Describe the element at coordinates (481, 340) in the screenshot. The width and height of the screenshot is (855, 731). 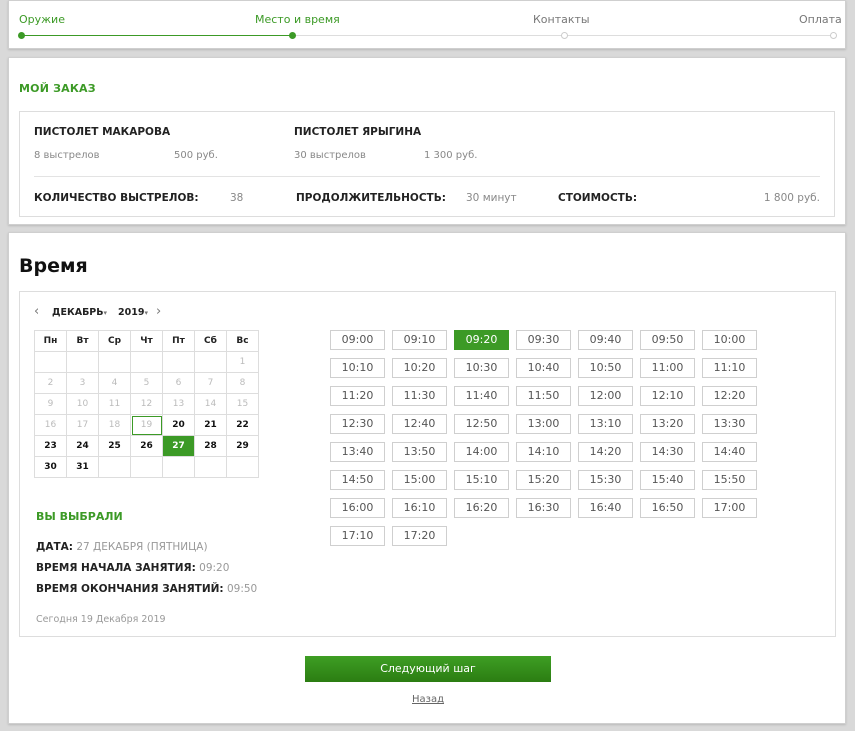
I see `time-slot: 09:20` at that location.